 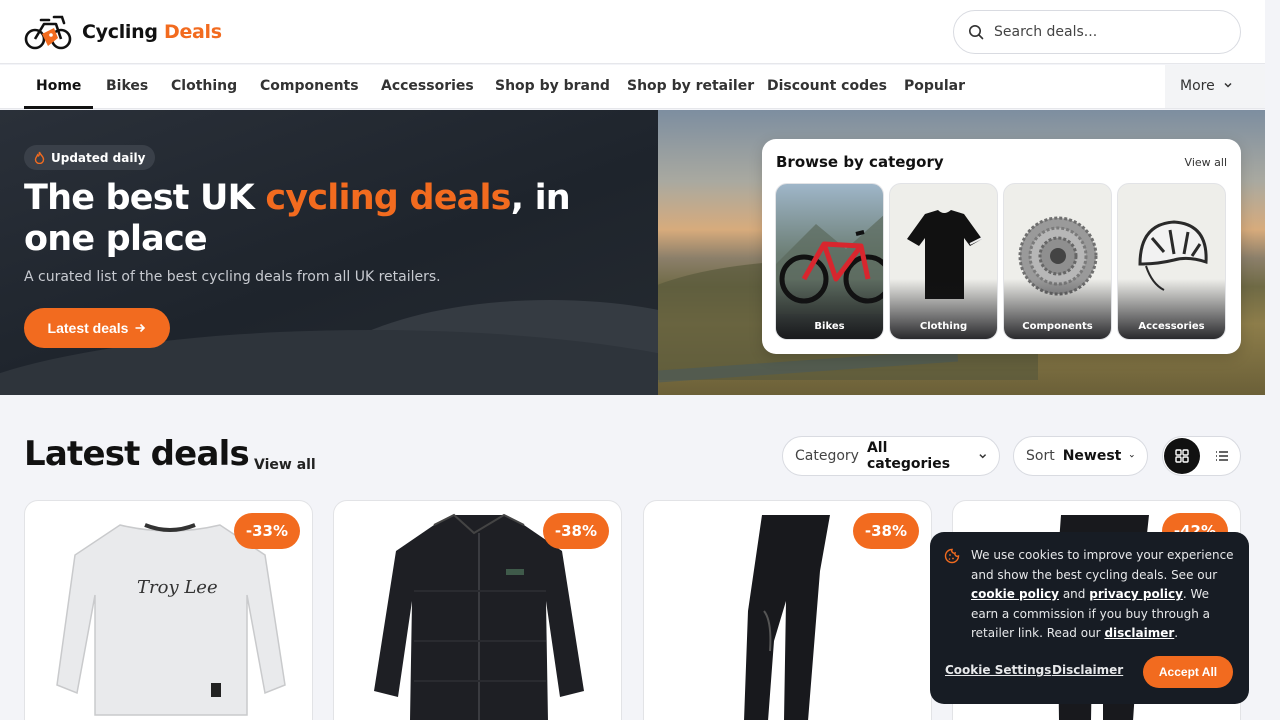 What do you see at coordinates (88, 328) in the screenshot?
I see `latest-deals-label: Latest deals` at bounding box center [88, 328].